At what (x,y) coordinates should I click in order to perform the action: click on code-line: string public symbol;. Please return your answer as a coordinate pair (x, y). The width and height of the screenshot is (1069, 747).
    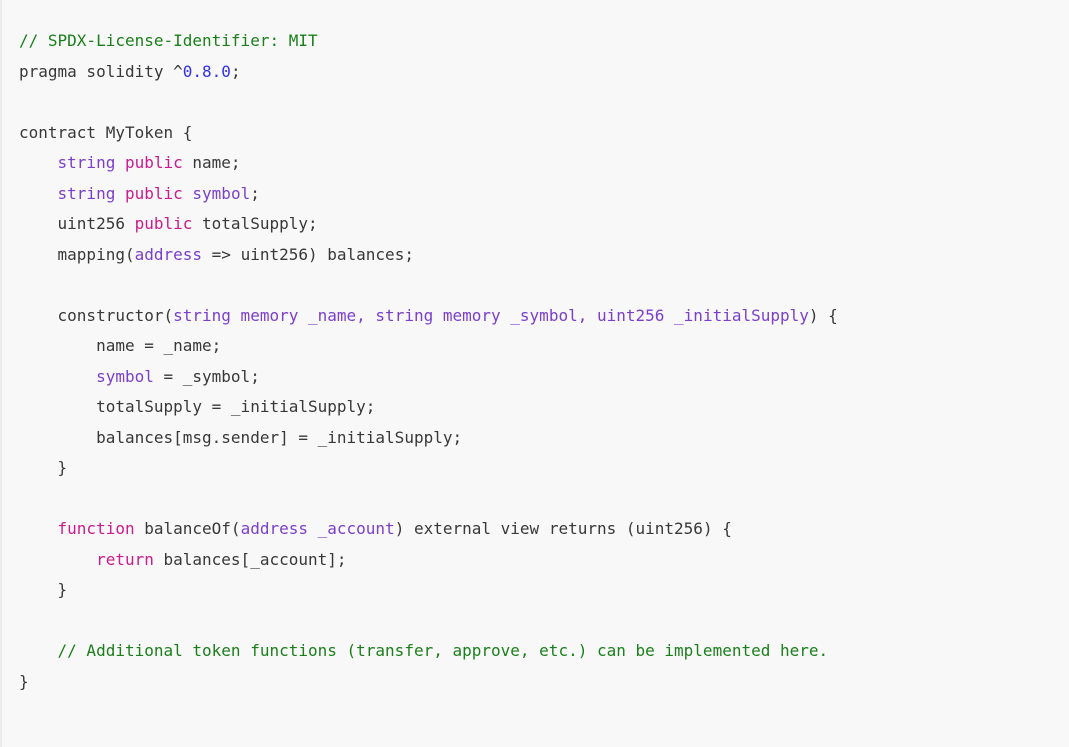
    Looking at the image, I should click on (544, 194).